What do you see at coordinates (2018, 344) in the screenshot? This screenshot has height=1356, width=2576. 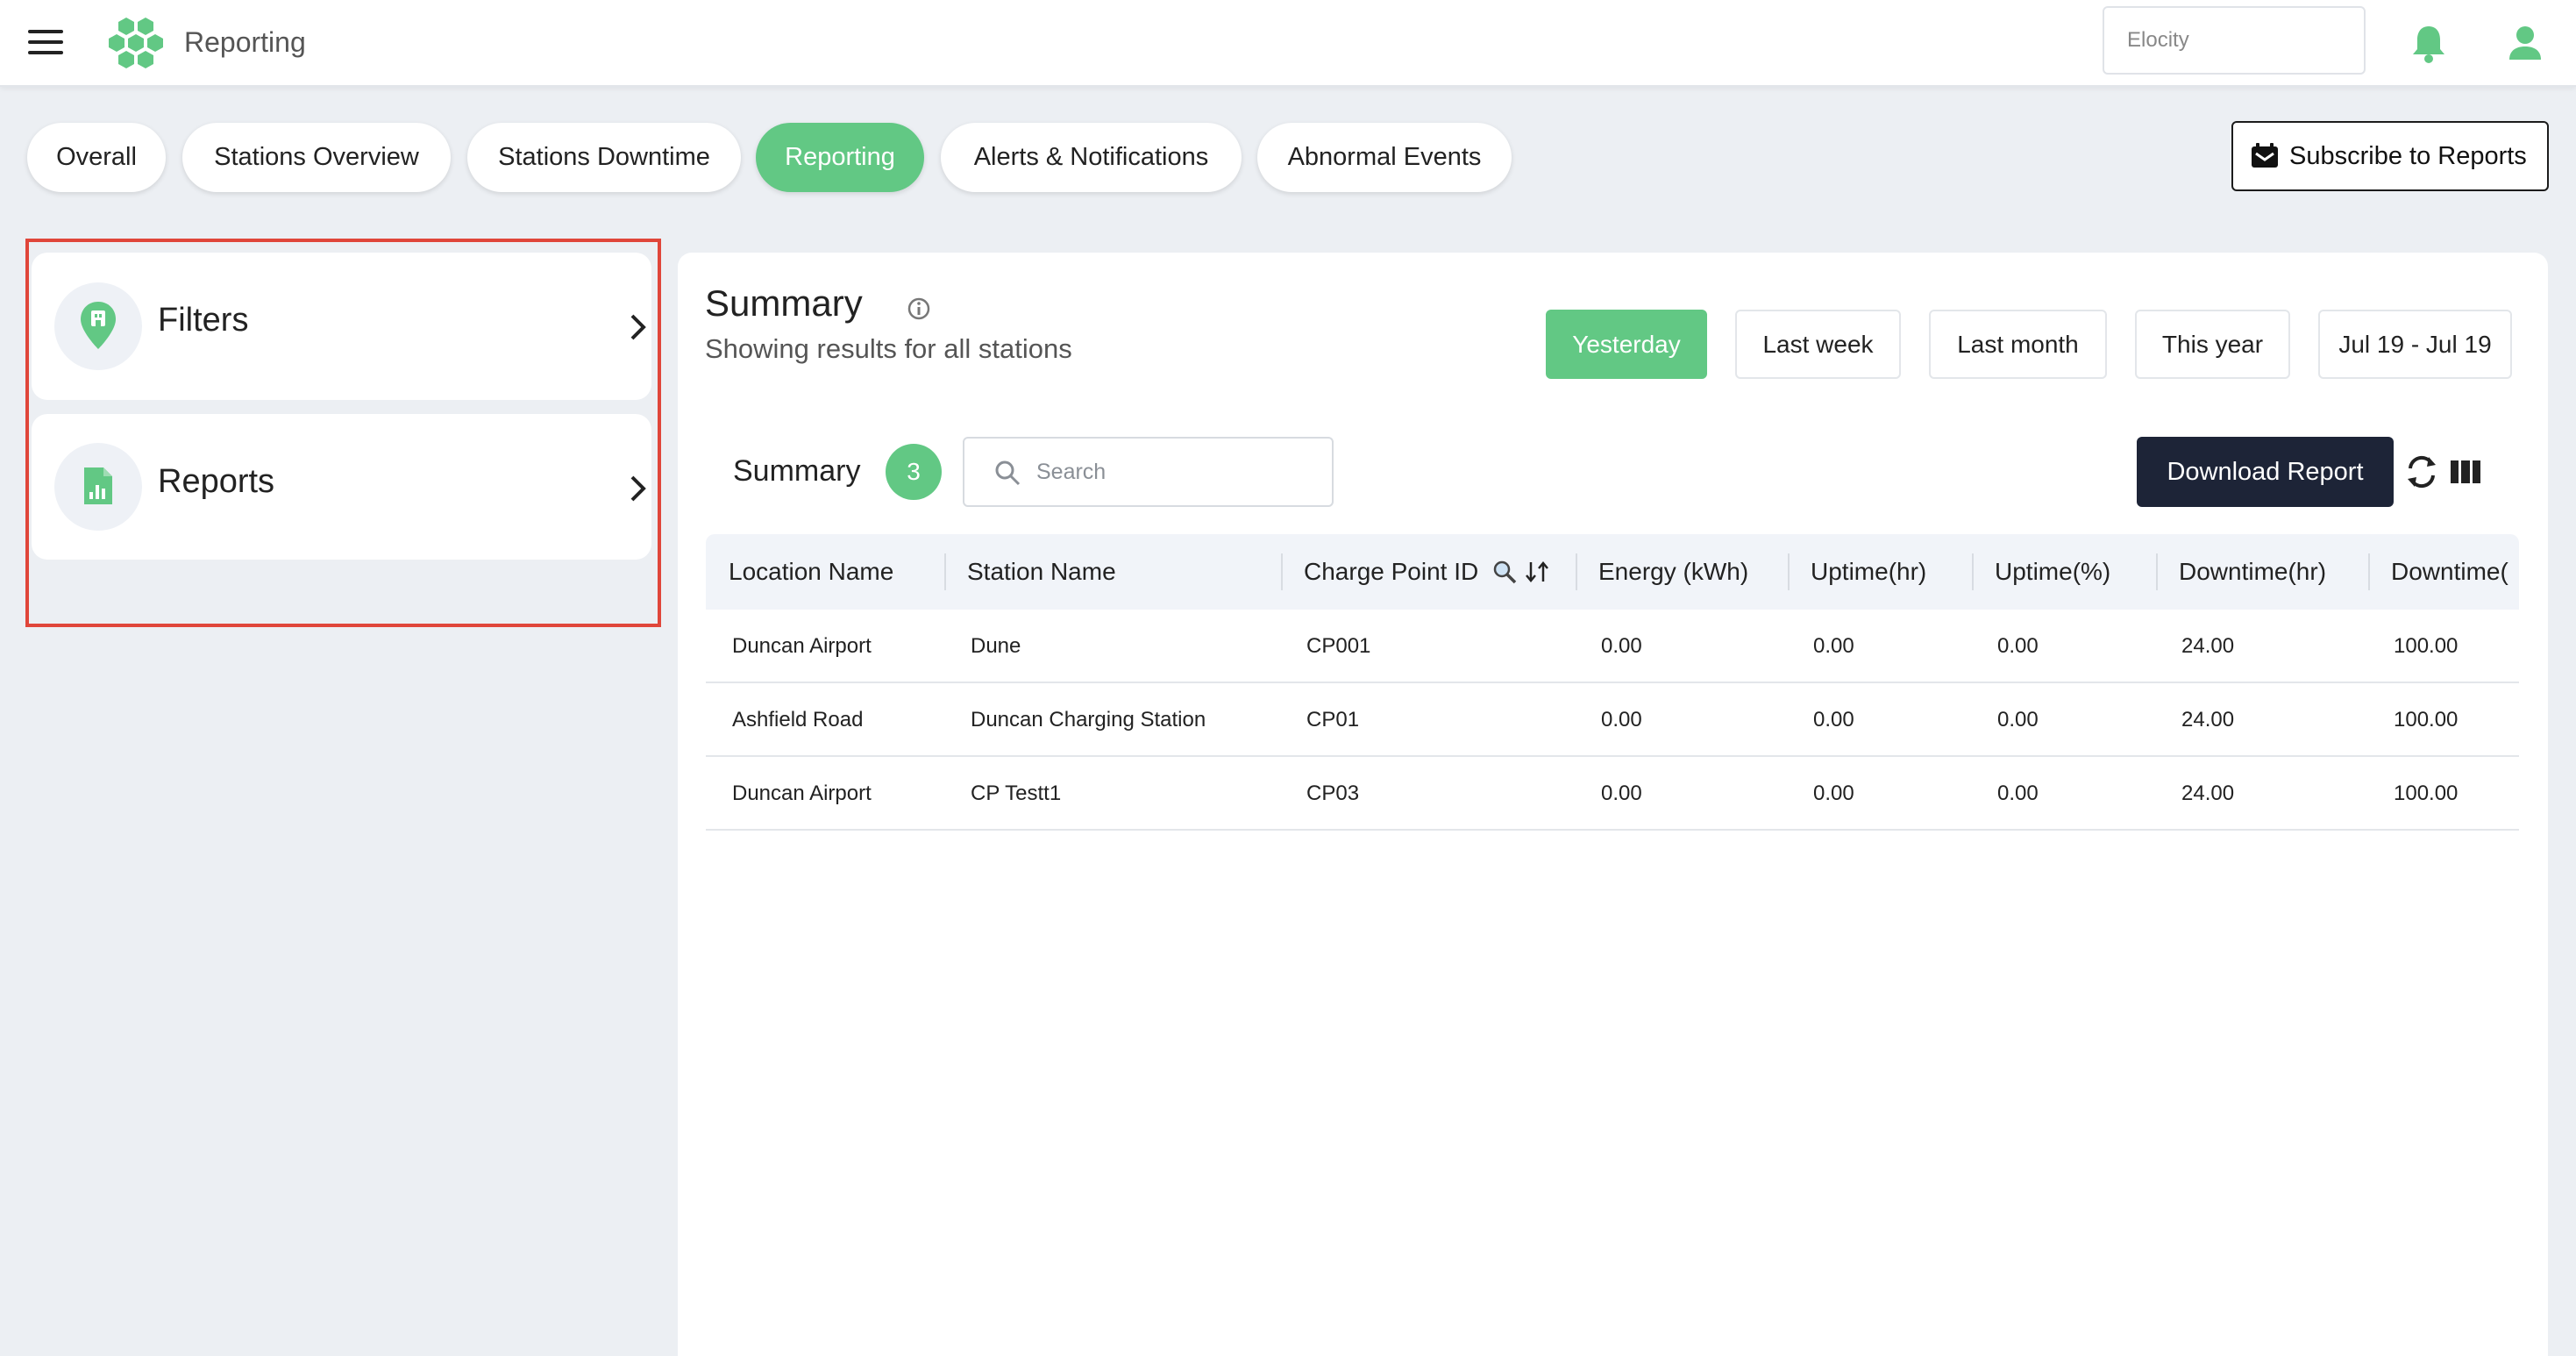 I see `range-last-month-button: Last month` at bounding box center [2018, 344].